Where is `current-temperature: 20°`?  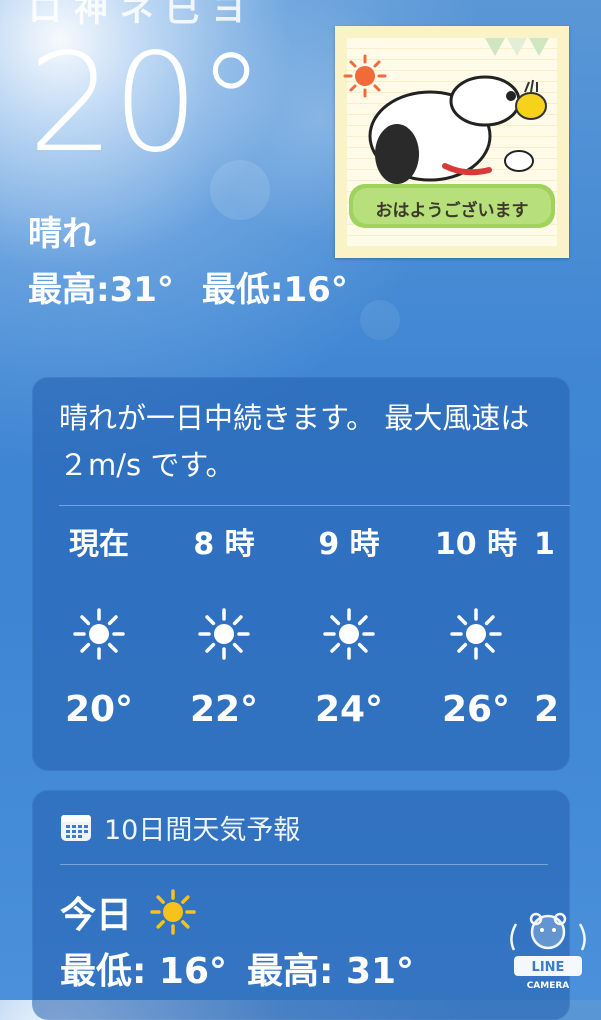
current-temperature: 20° is located at coordinates (146, 104).